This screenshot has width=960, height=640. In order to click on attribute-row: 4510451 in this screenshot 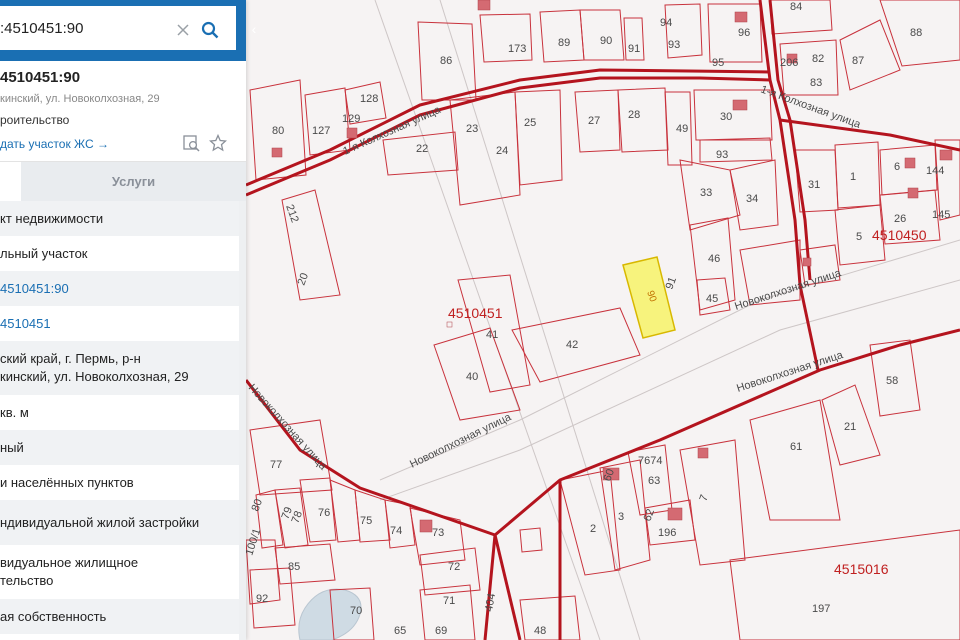, I will do `click(120, 323)`.